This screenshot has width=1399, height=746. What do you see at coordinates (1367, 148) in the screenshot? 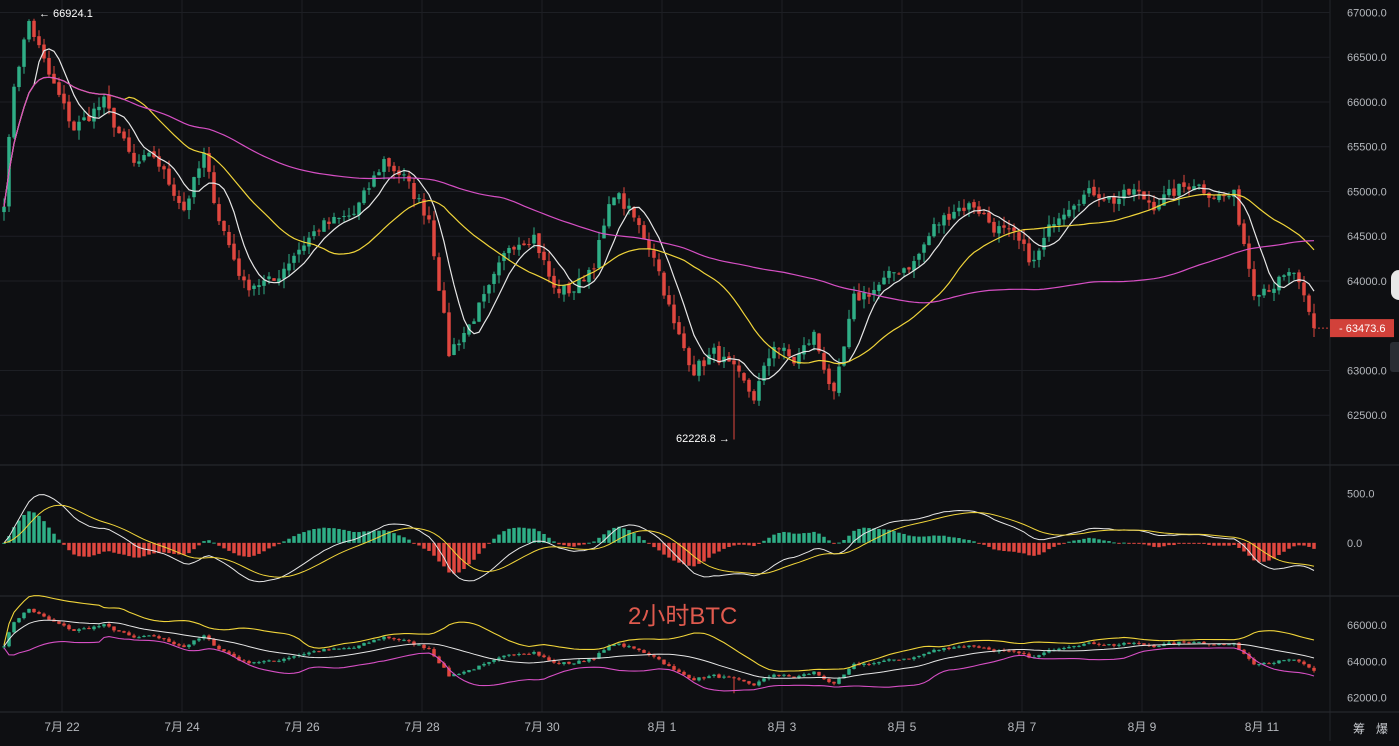
I see `price-tick-label: 65500.0` at bounding box center [1367, 148].